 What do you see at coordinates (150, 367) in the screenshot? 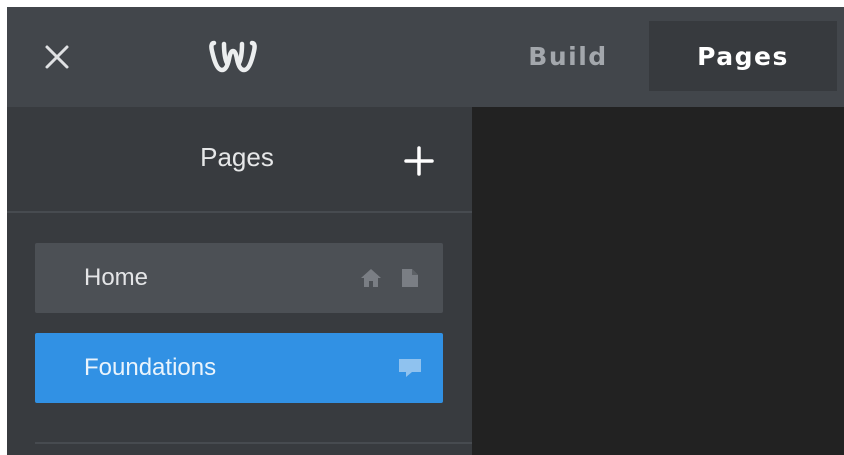
I see `page-item-label: Foundations` at bounding box center [150, 367].